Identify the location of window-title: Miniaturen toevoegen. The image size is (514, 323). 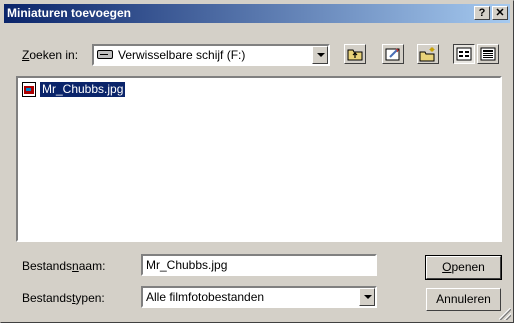
(69, 13).